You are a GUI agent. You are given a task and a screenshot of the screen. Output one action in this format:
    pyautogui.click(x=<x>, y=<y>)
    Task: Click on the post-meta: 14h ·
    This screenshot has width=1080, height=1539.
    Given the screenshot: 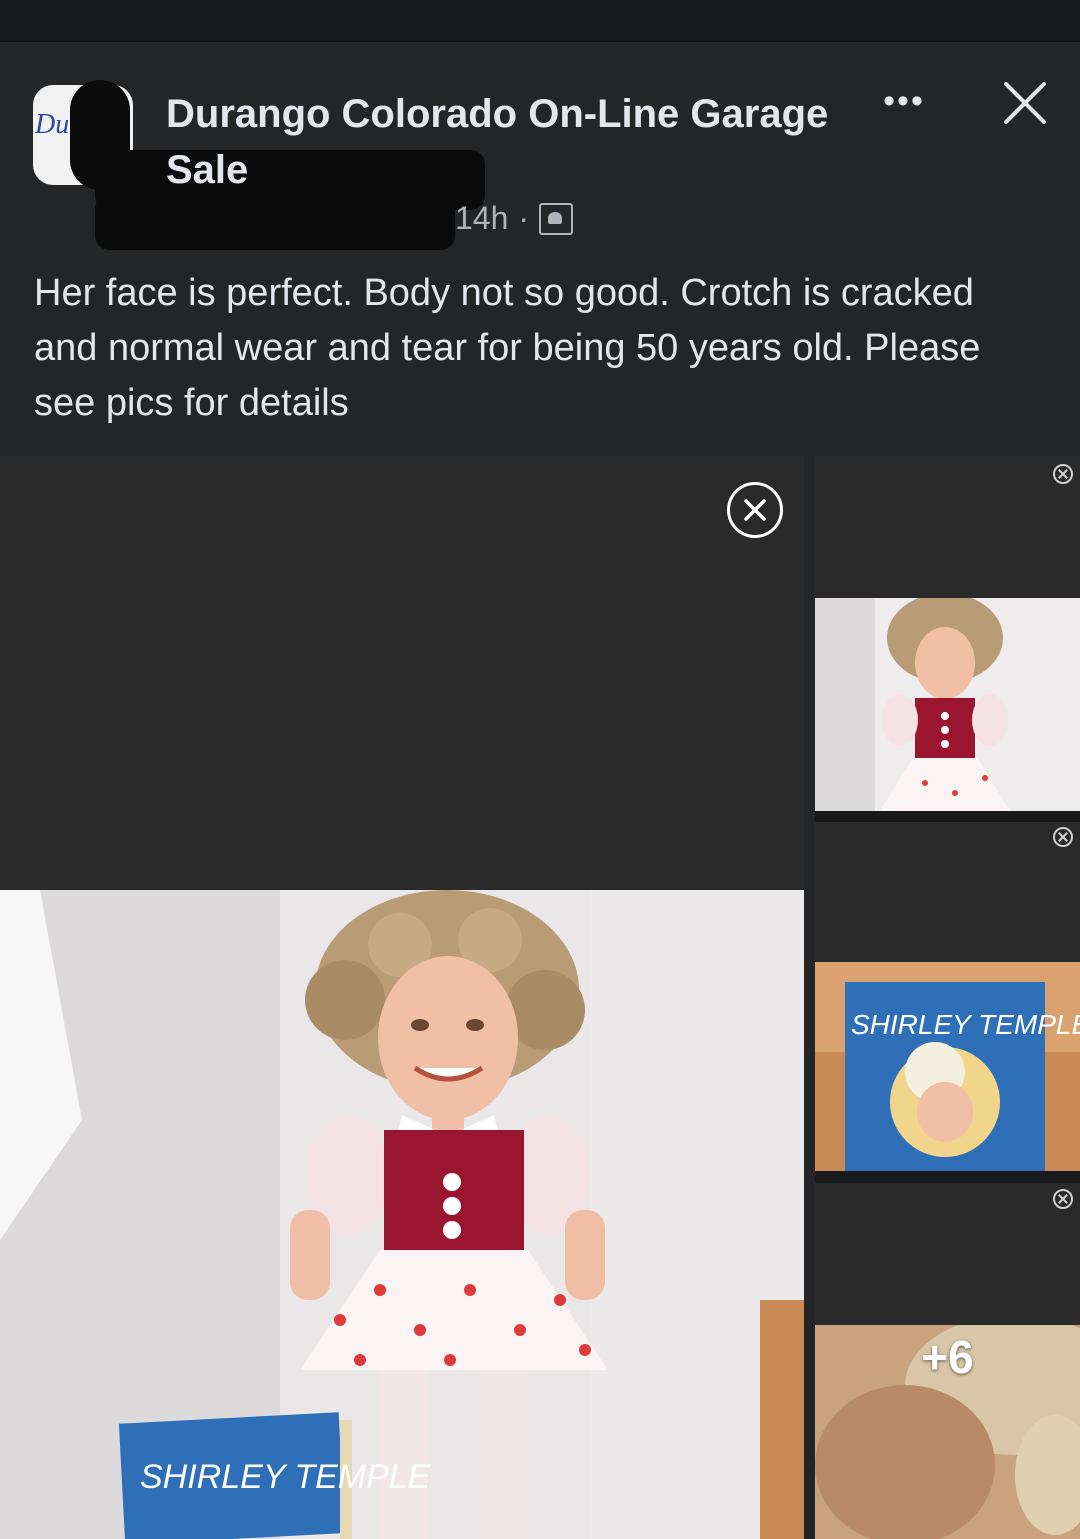 What is the action you would take?
    pyautogui.click(x=514, y=218)
    